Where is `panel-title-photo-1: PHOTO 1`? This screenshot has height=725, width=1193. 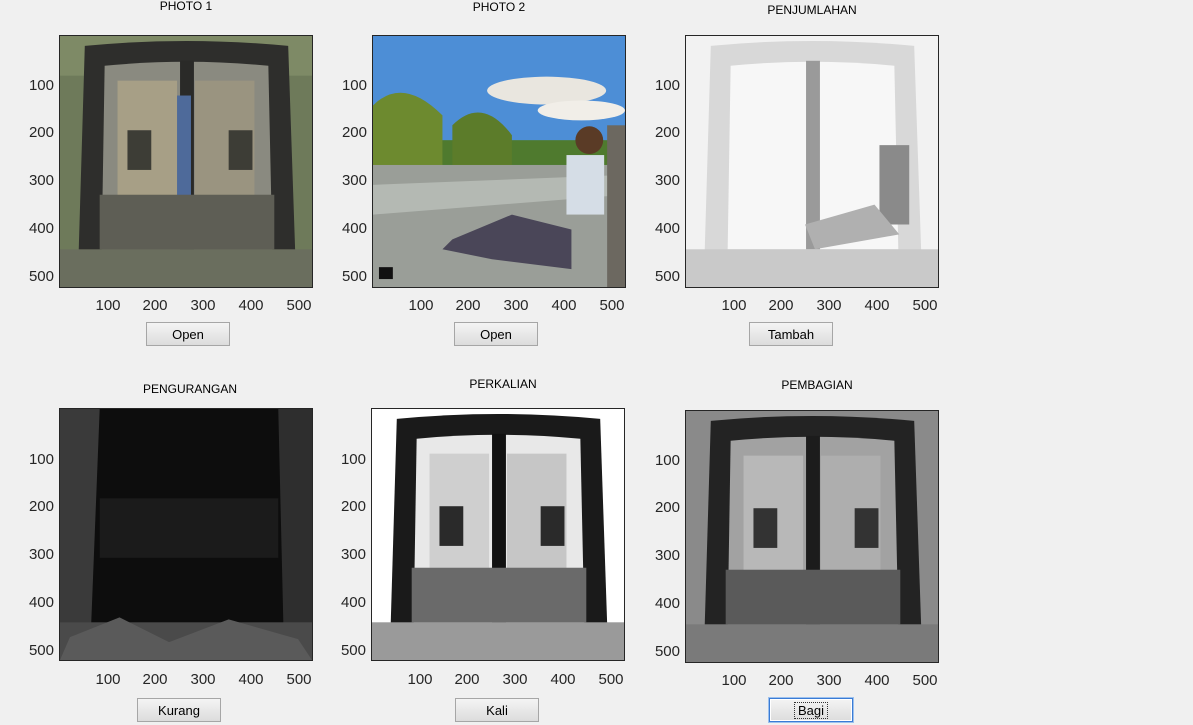 panel-title-photo-1: PHOTO 1 is located at coordinates (186, 6).